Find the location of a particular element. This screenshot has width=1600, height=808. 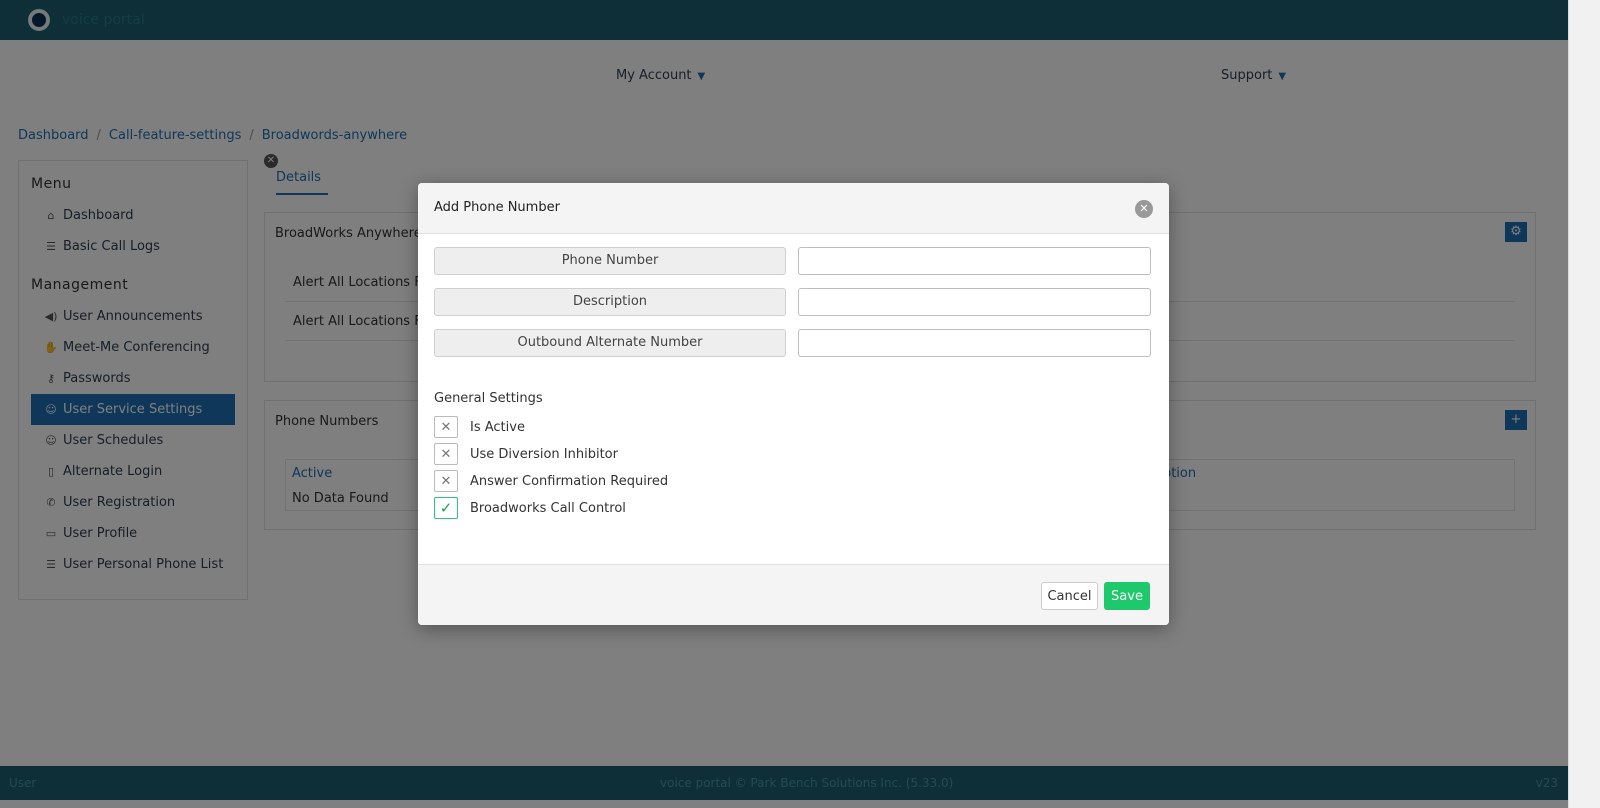

use-diversion-inhibitor-checkbox: ✕ is located at coordinates (446, 454).